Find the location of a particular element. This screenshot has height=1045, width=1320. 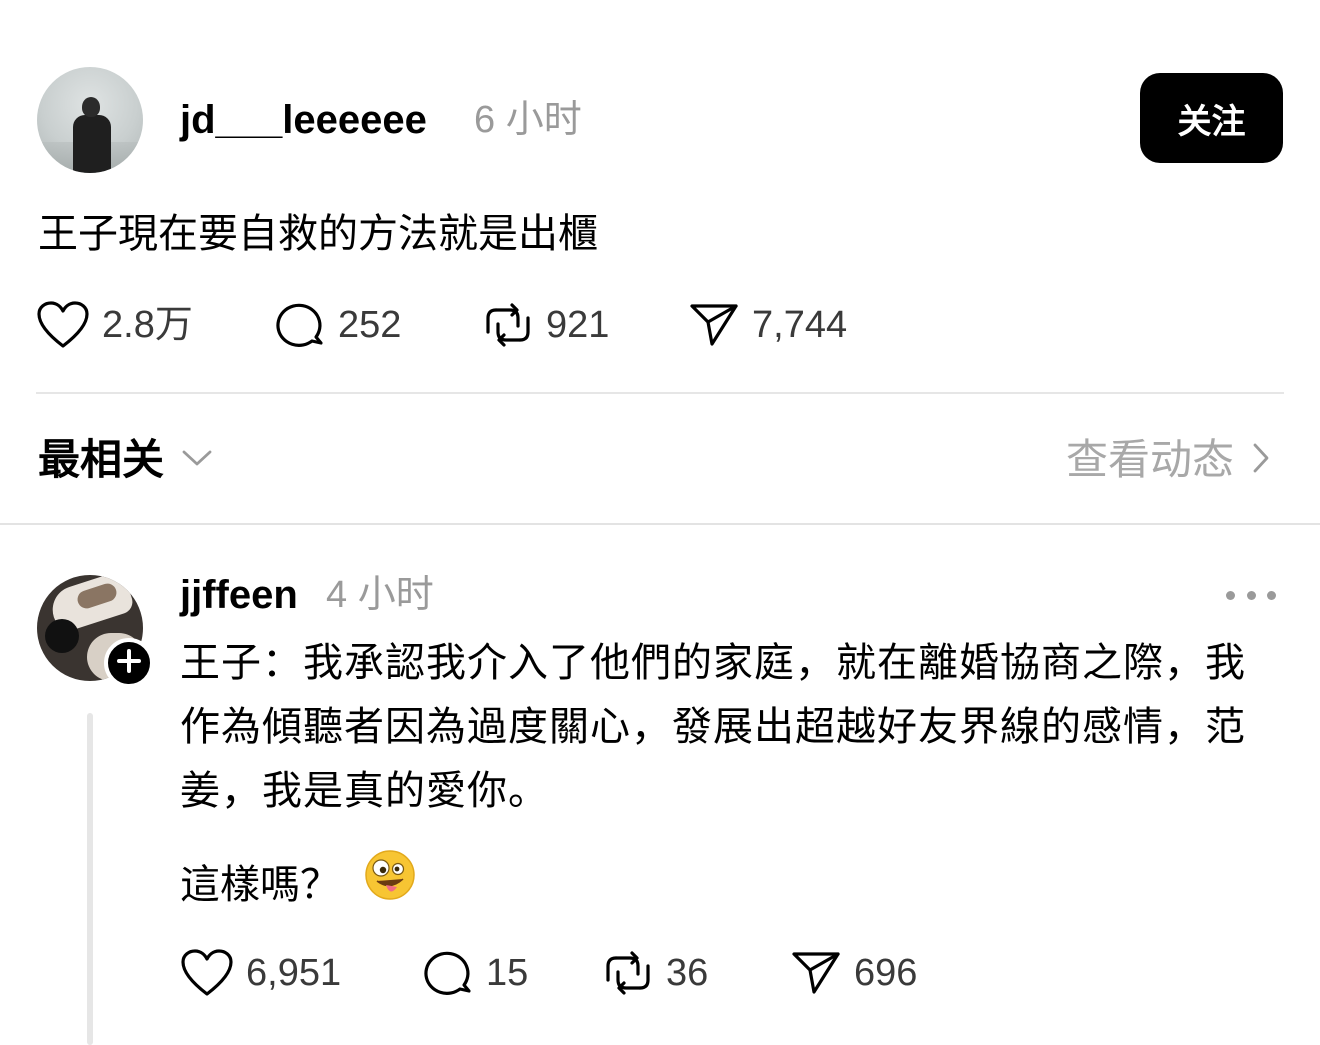

post-timestamp: 6 小时 is located at coordinates (528, 120).